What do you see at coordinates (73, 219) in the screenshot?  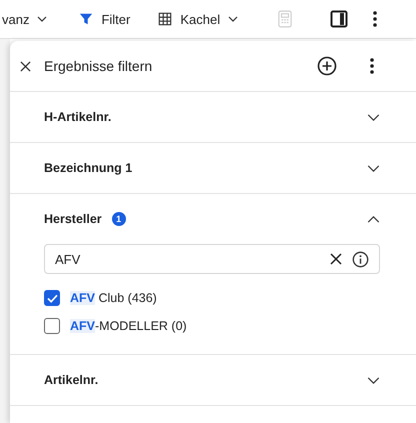 I see `section-title: Hersteller` at bounding box center [73, 219].